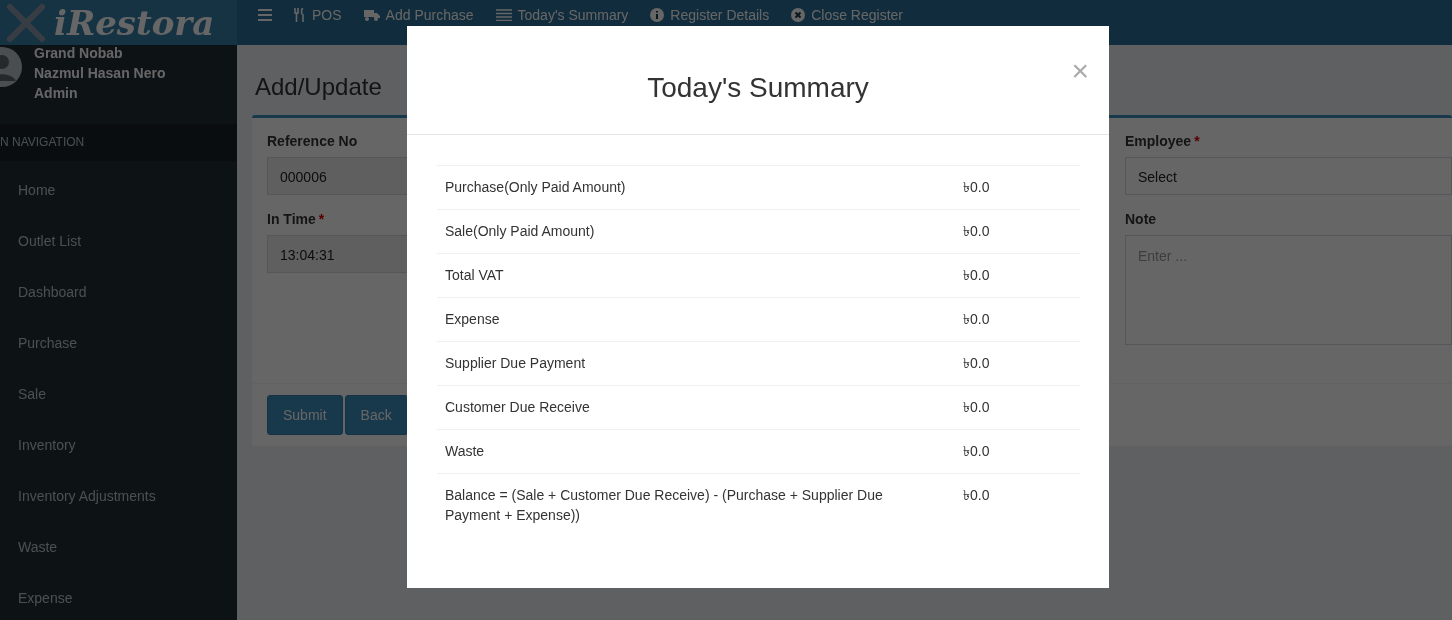  I want to click on page-title: Add/Update, so click(318, 87).